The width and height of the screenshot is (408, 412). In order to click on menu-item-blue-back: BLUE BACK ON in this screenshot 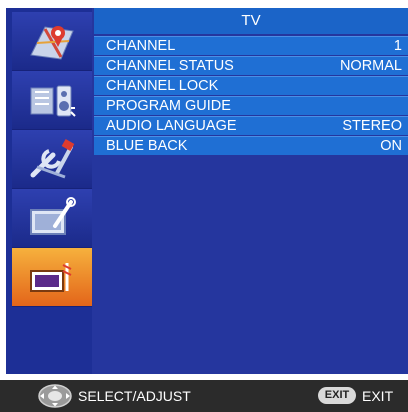, I will do `click(251, 145)`.